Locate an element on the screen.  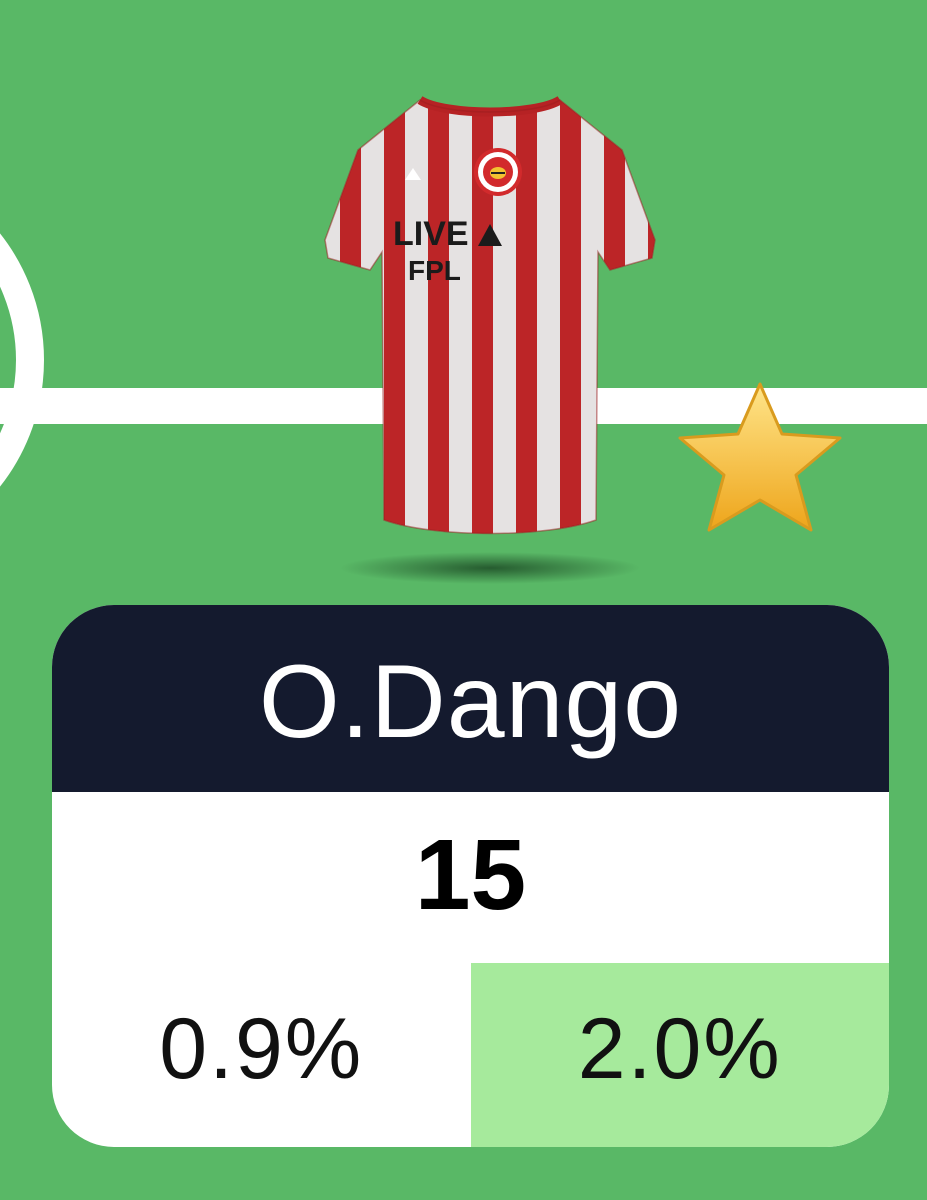
svg-text: LIVE is located at coordinates (431, 234).